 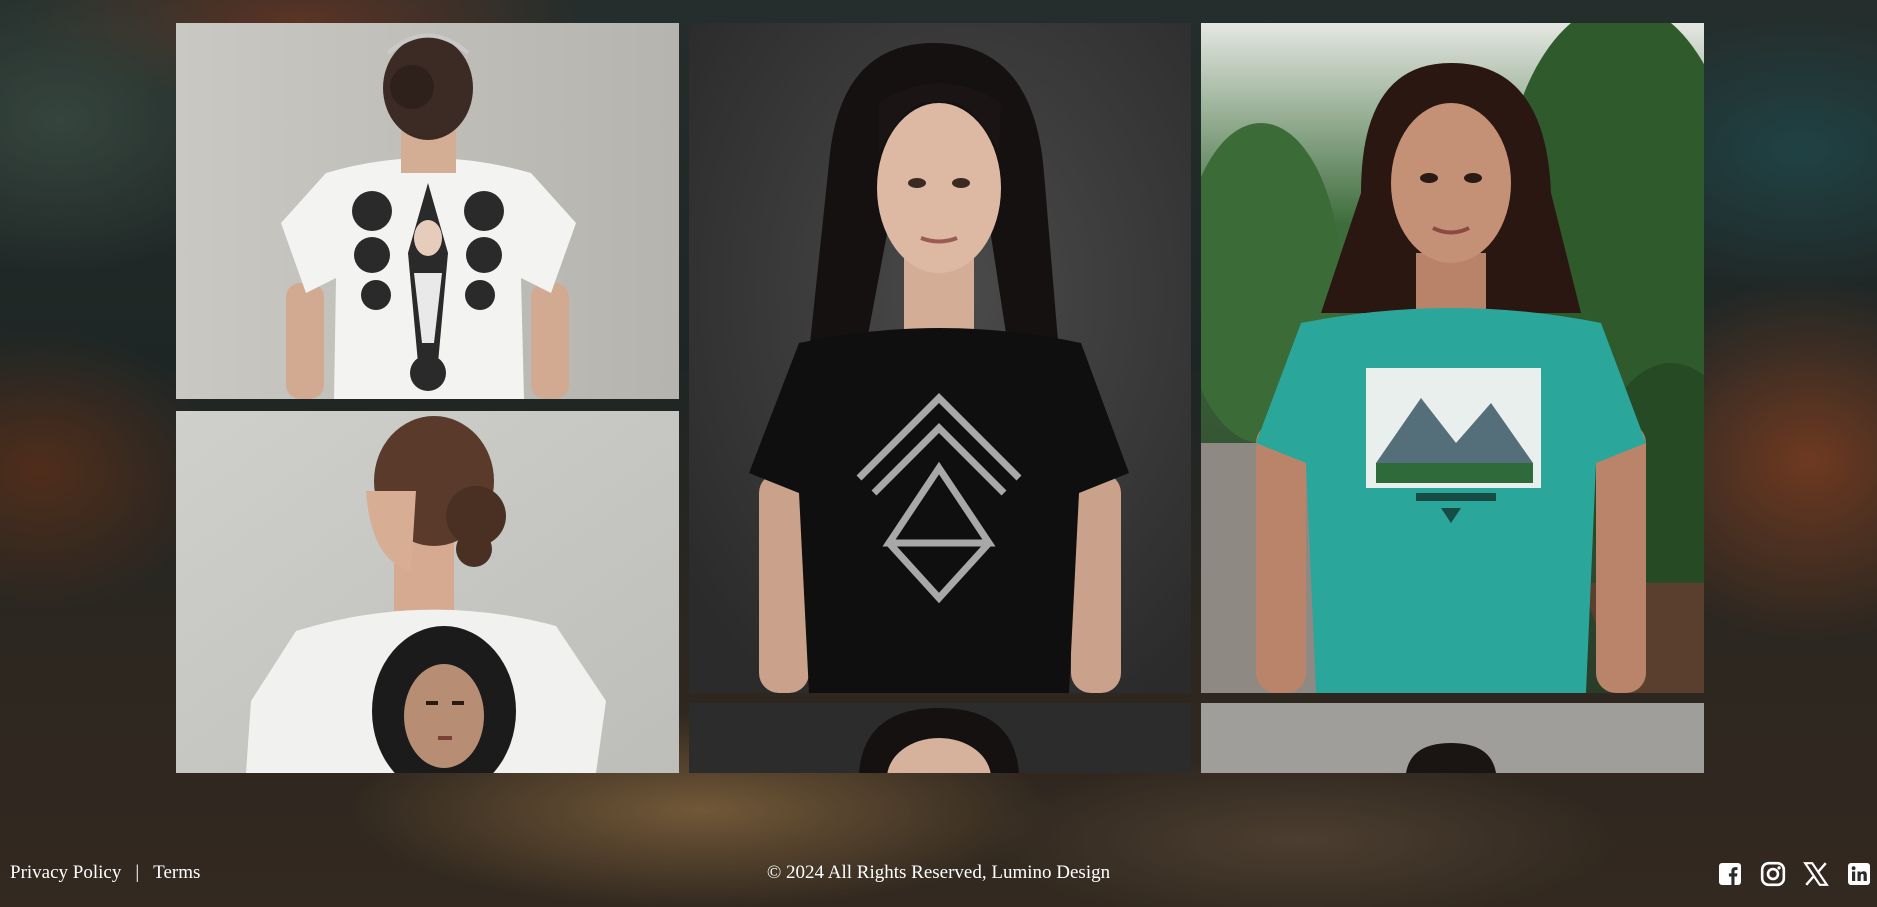 I want to click on linkedin-icon, so click(x=1859, y=874).